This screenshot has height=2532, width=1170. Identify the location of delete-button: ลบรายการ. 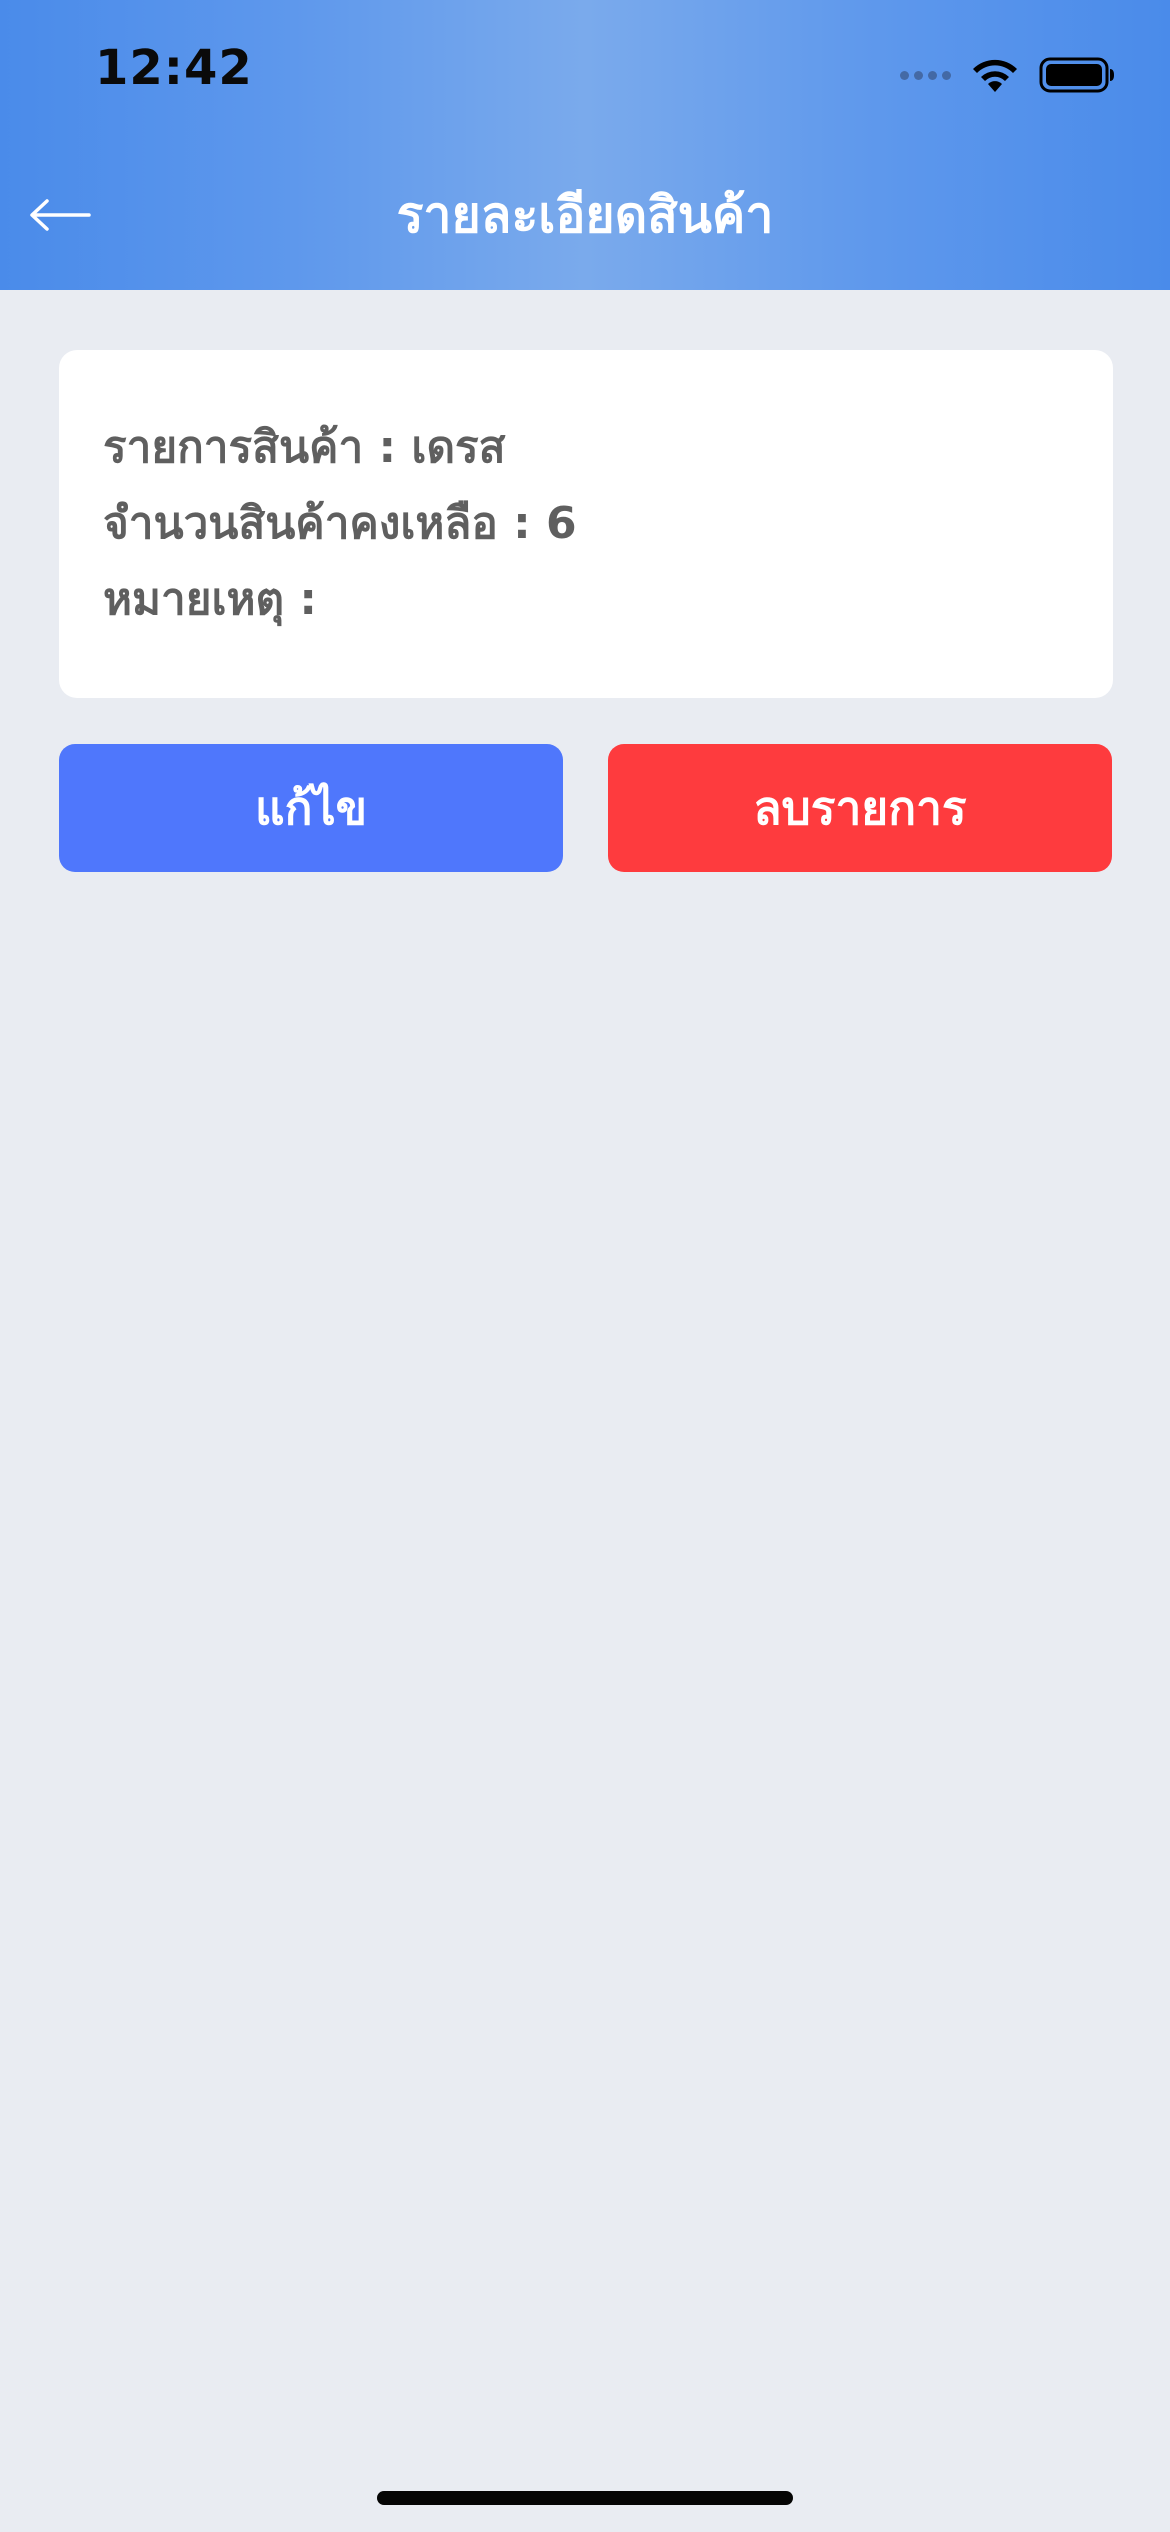
(860, 808).